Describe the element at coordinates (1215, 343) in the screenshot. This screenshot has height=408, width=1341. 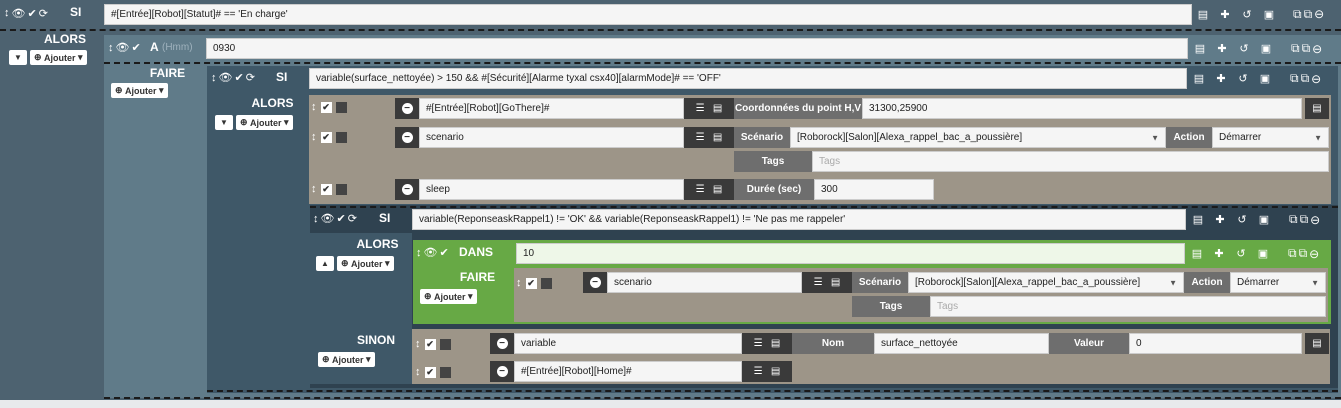
I see `valeur-input: 0` at that location.